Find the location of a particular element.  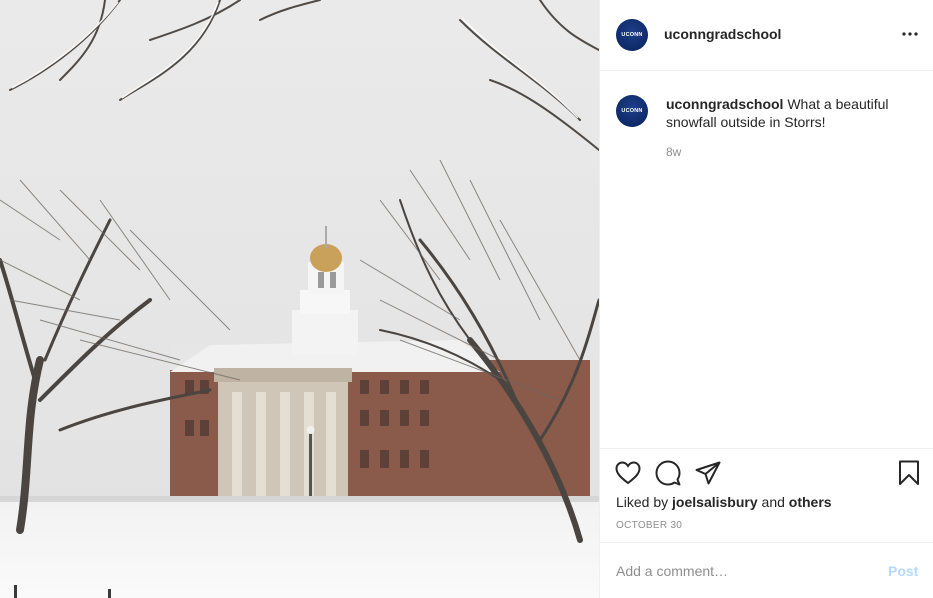

likes-others-link: others is located at coordinates (810, 502).